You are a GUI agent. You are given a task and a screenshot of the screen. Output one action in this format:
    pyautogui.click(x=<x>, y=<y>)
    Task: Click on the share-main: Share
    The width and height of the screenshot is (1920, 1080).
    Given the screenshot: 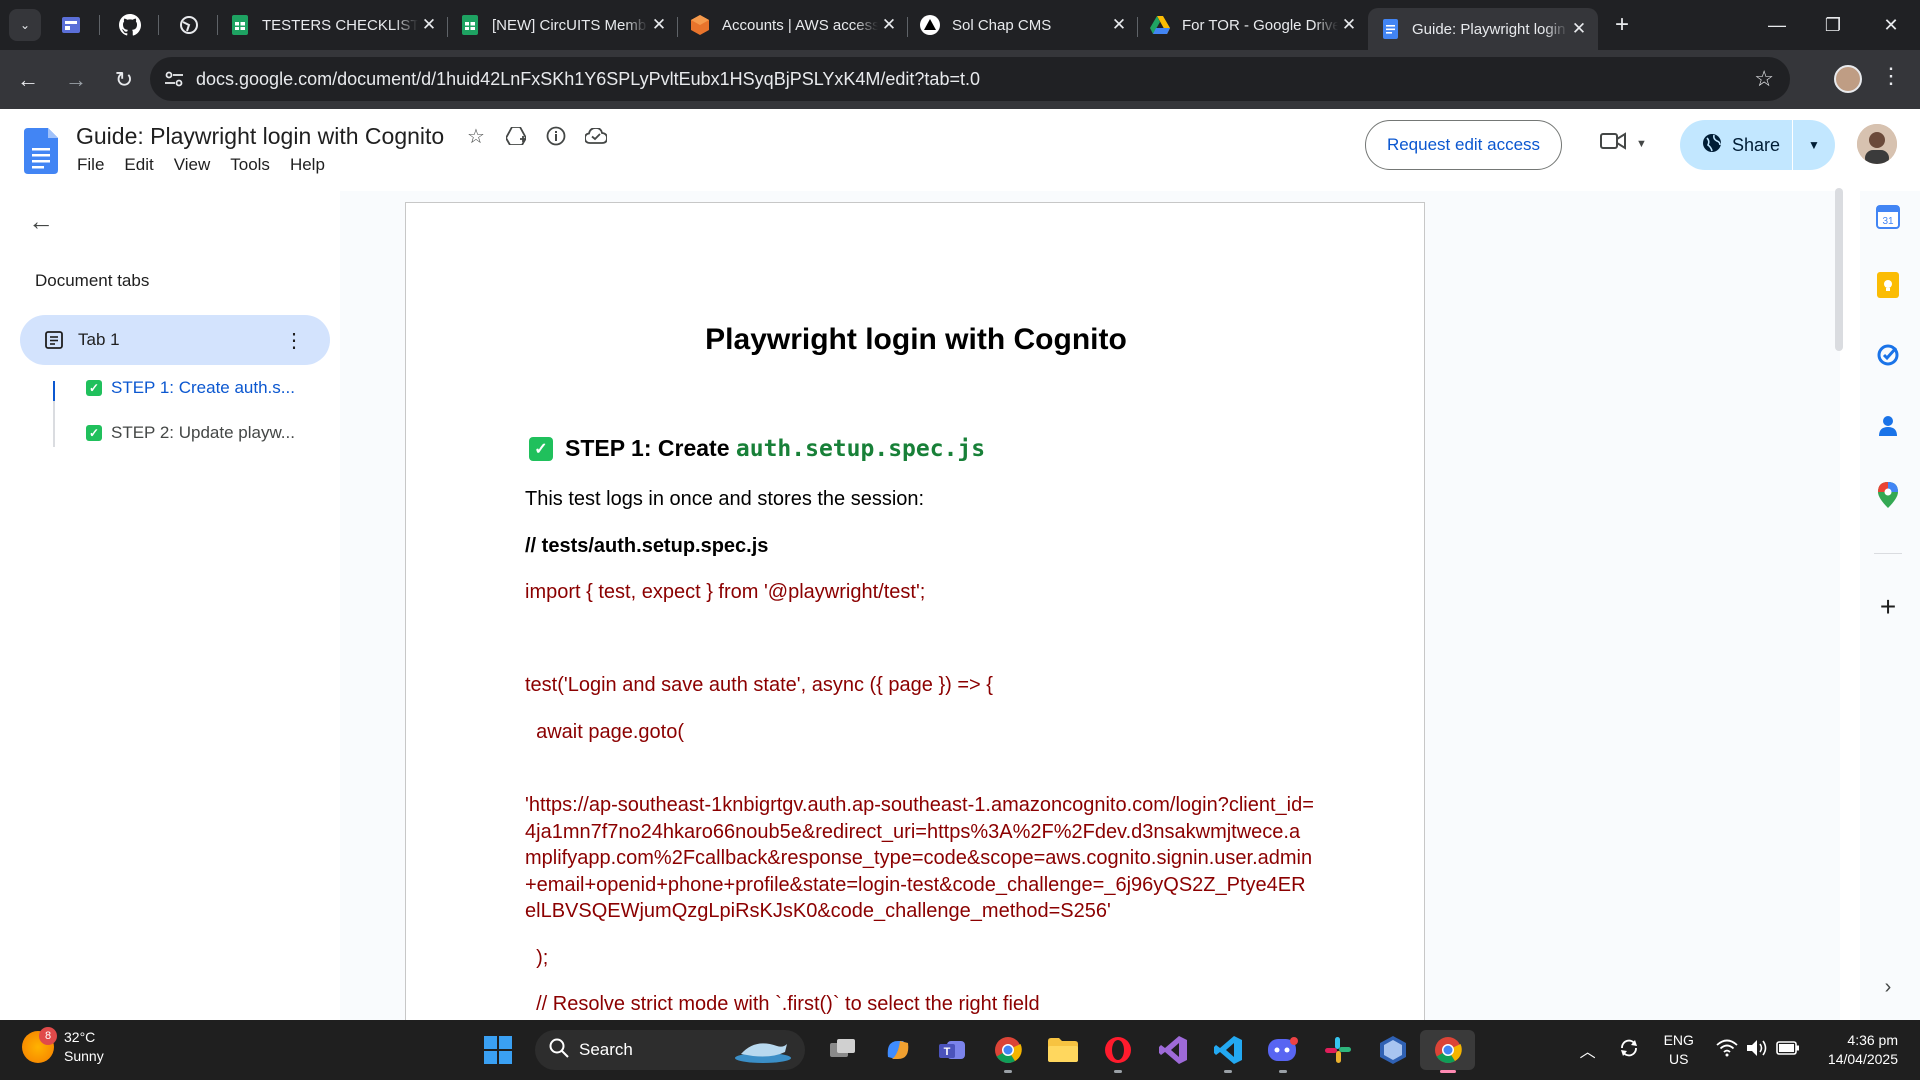 What is the action you would take?
    pyautogui.click(x=1736, y=145)
    